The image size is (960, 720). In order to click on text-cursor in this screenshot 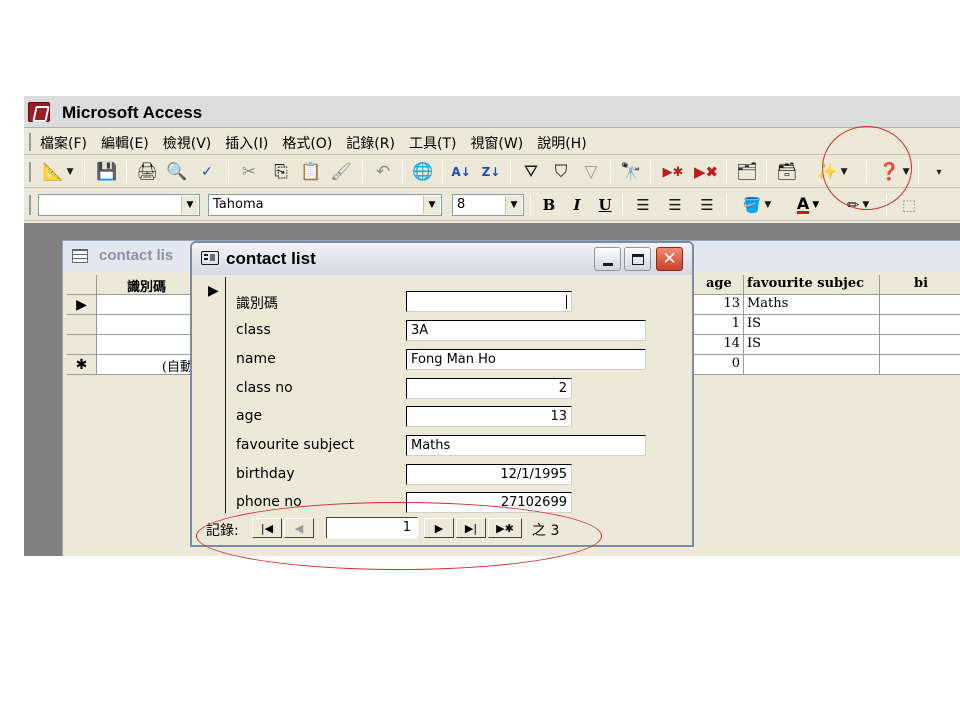, I will do `click(566, 301)`.